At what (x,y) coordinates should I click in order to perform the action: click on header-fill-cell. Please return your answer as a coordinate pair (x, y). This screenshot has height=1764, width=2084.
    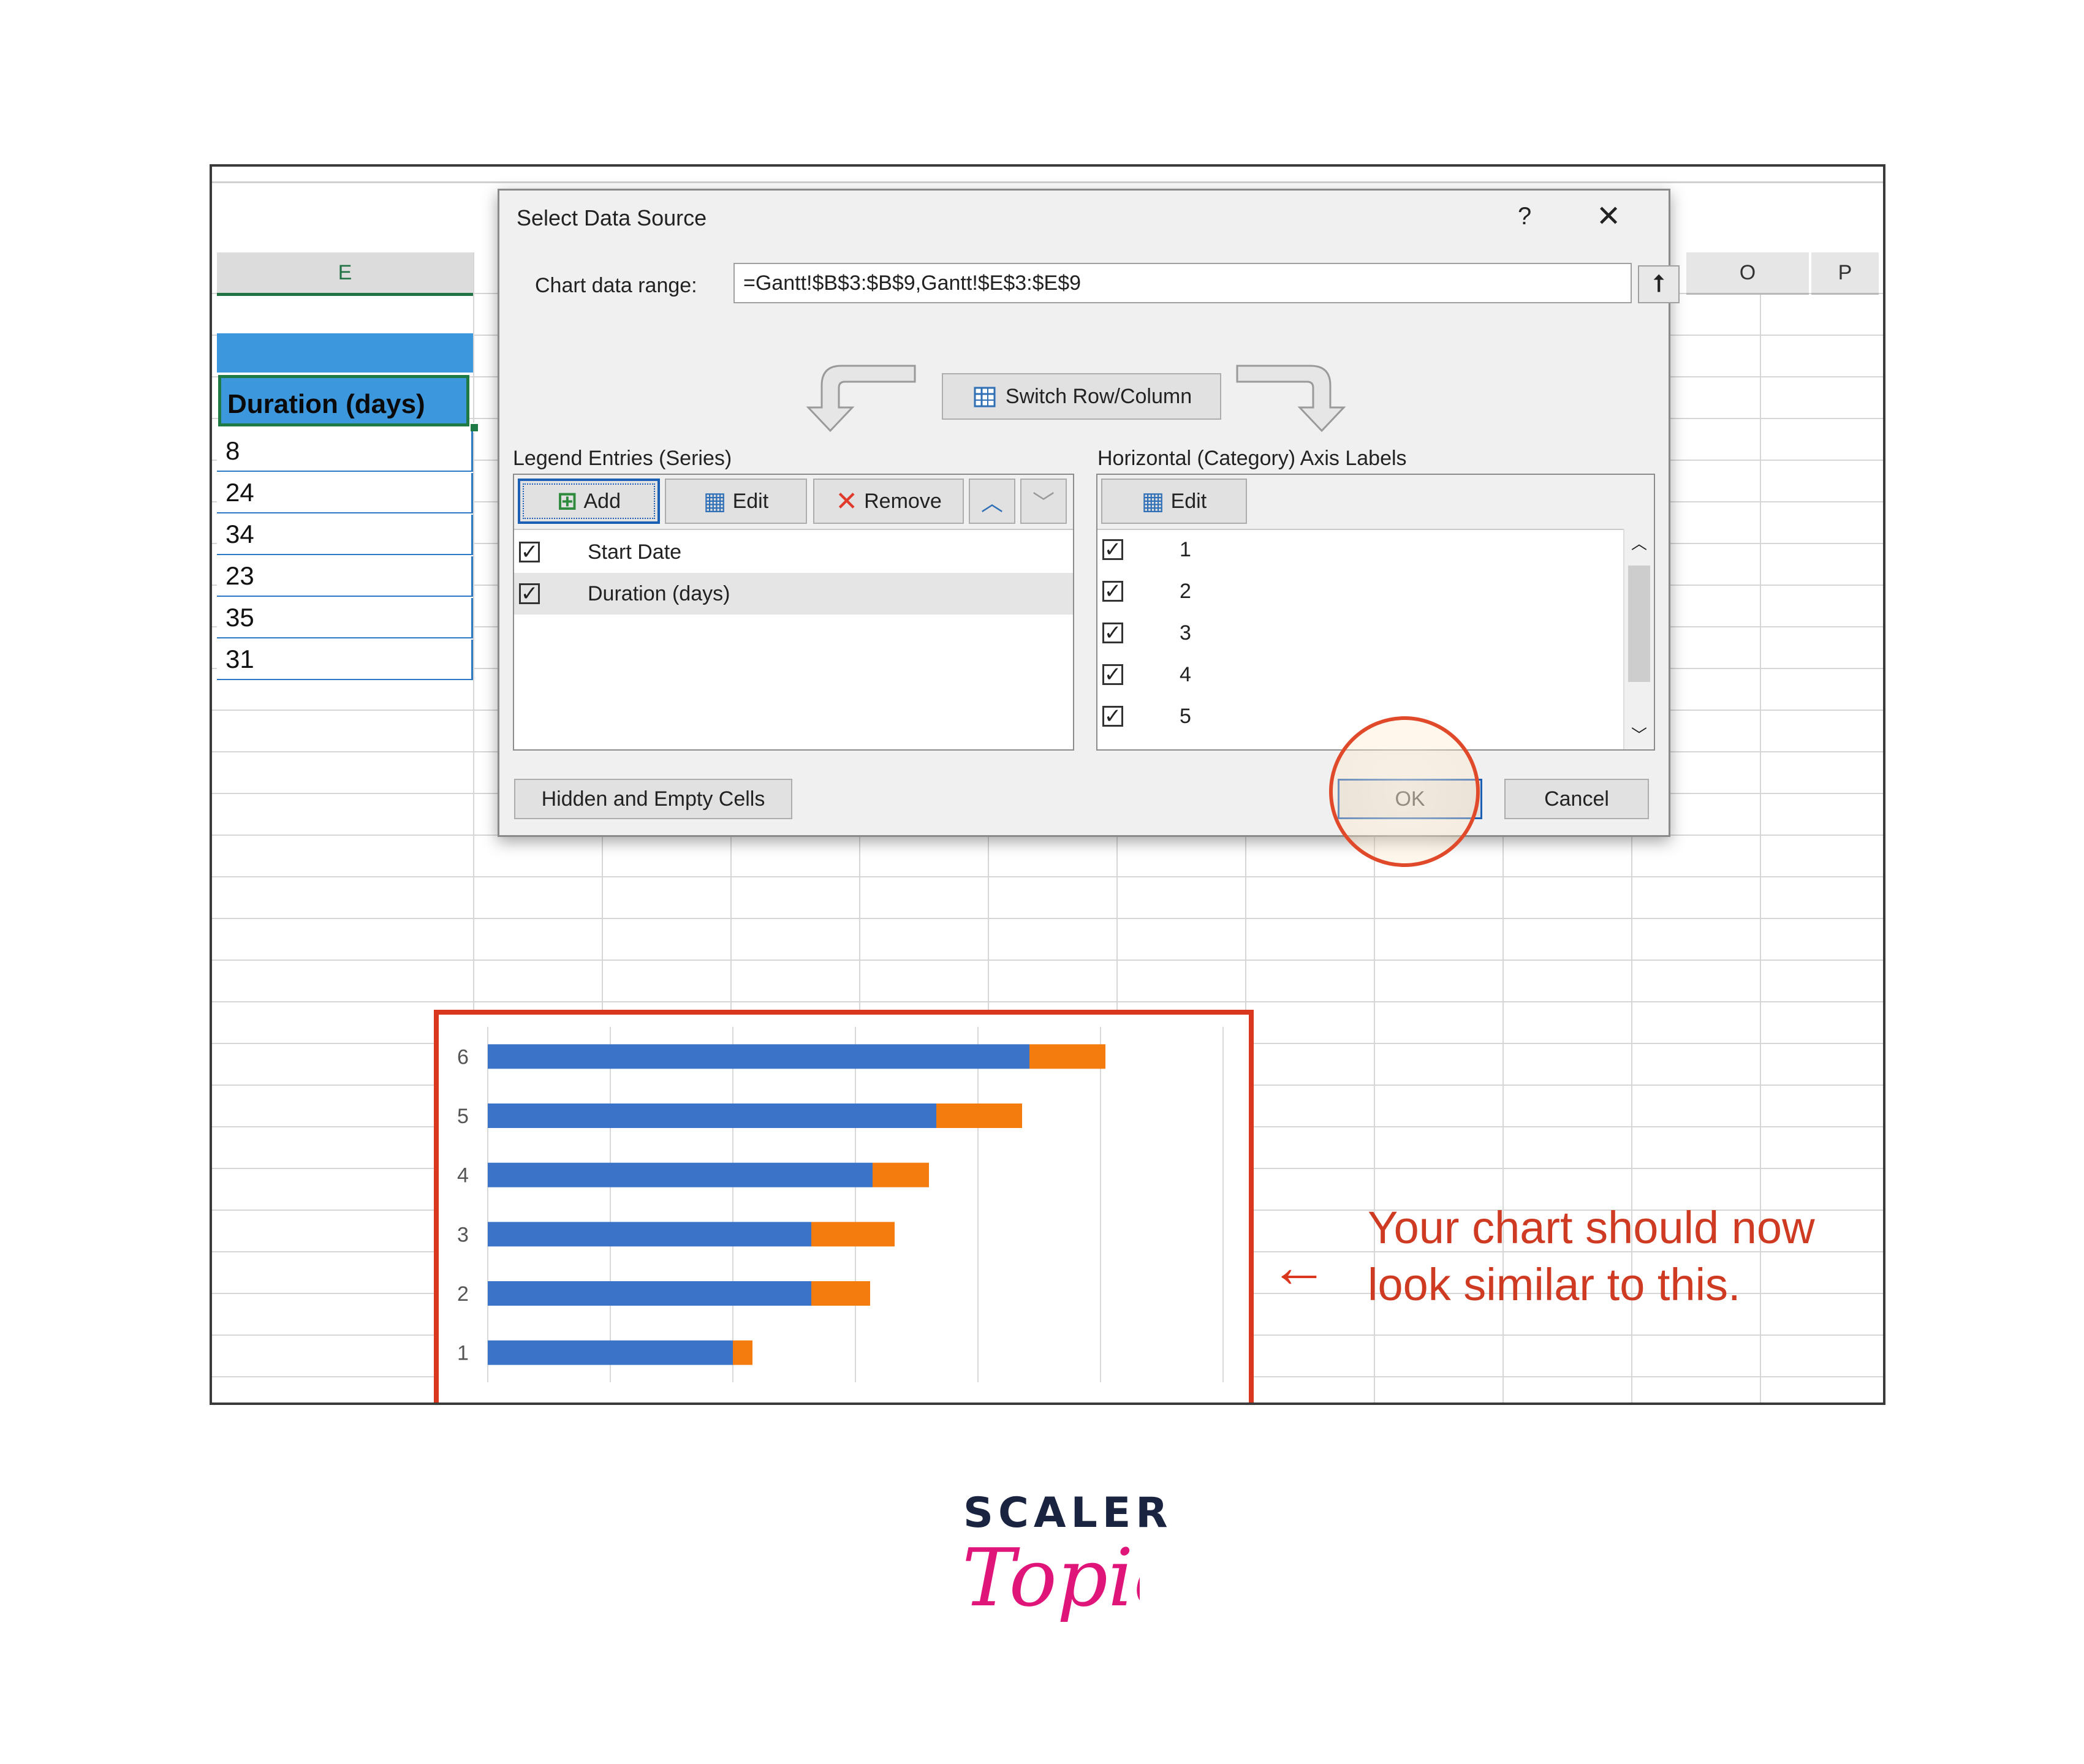
    Looking at the image, I should click on (345, 353).